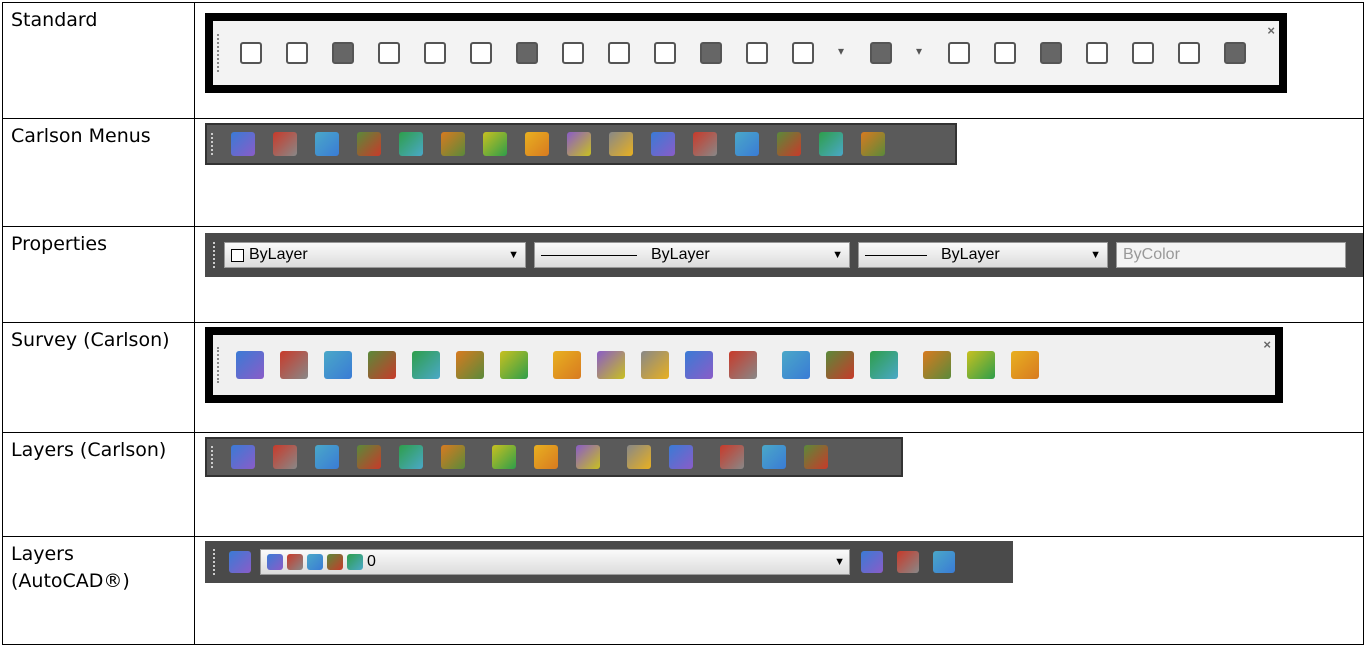  I want to click on text-icon, so click(567, 365).